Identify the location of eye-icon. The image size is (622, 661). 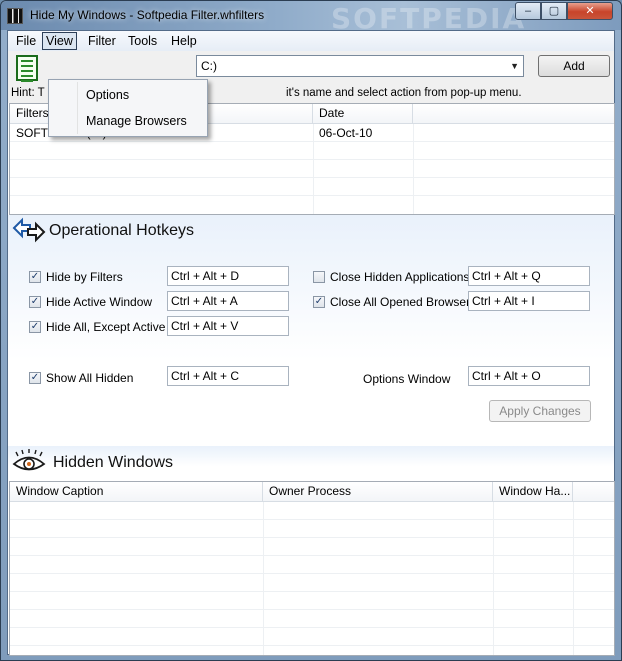
(29, 460).